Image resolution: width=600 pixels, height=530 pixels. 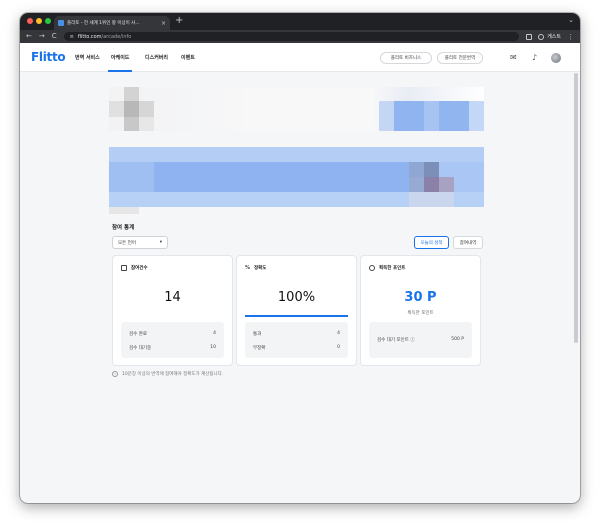 What do you see at coordinates (42, 36) in the screenshot?
I see `forward-arrow-icon: →` at bounding box center [42, 36].